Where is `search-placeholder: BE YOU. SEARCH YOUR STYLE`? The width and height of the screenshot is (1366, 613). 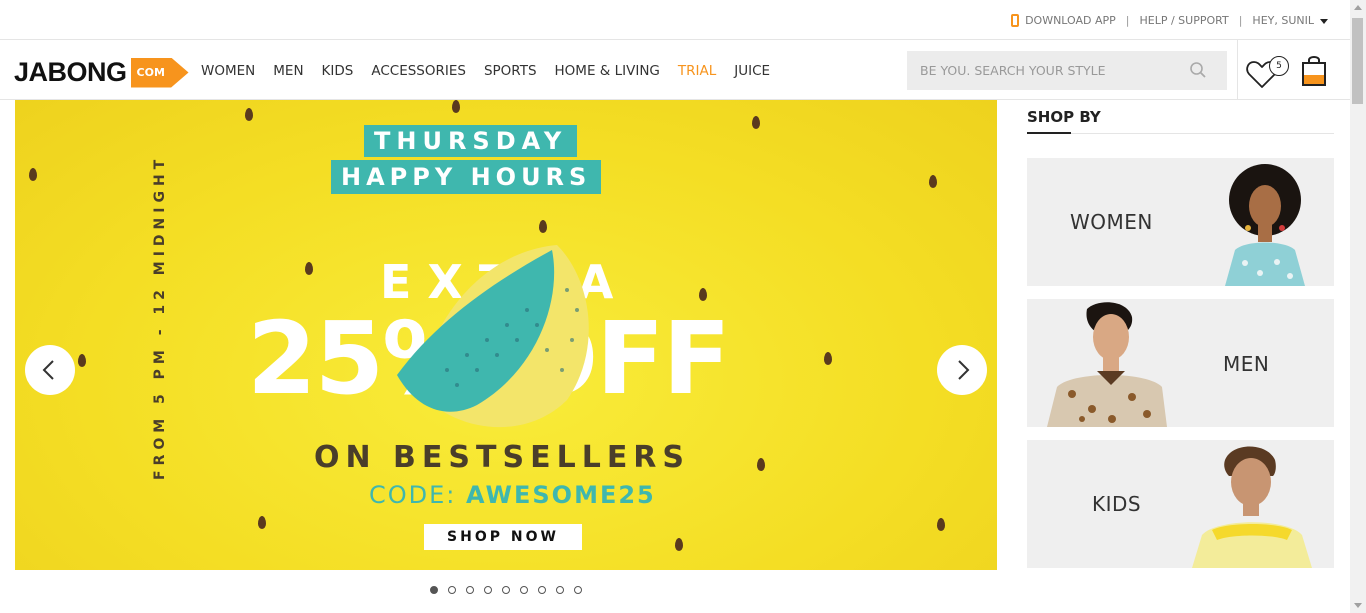
search-placeholder: BE YOU. SEARCH YOUR STYLE is located at coordinates (1013, 70).